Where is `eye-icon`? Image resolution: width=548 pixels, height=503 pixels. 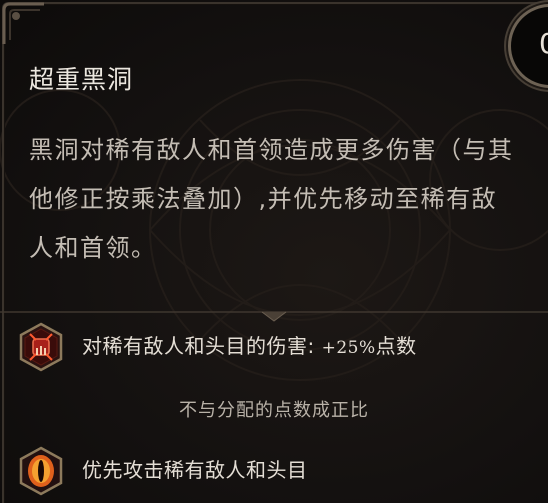 eye-icon is located at coordinates (41, 471).